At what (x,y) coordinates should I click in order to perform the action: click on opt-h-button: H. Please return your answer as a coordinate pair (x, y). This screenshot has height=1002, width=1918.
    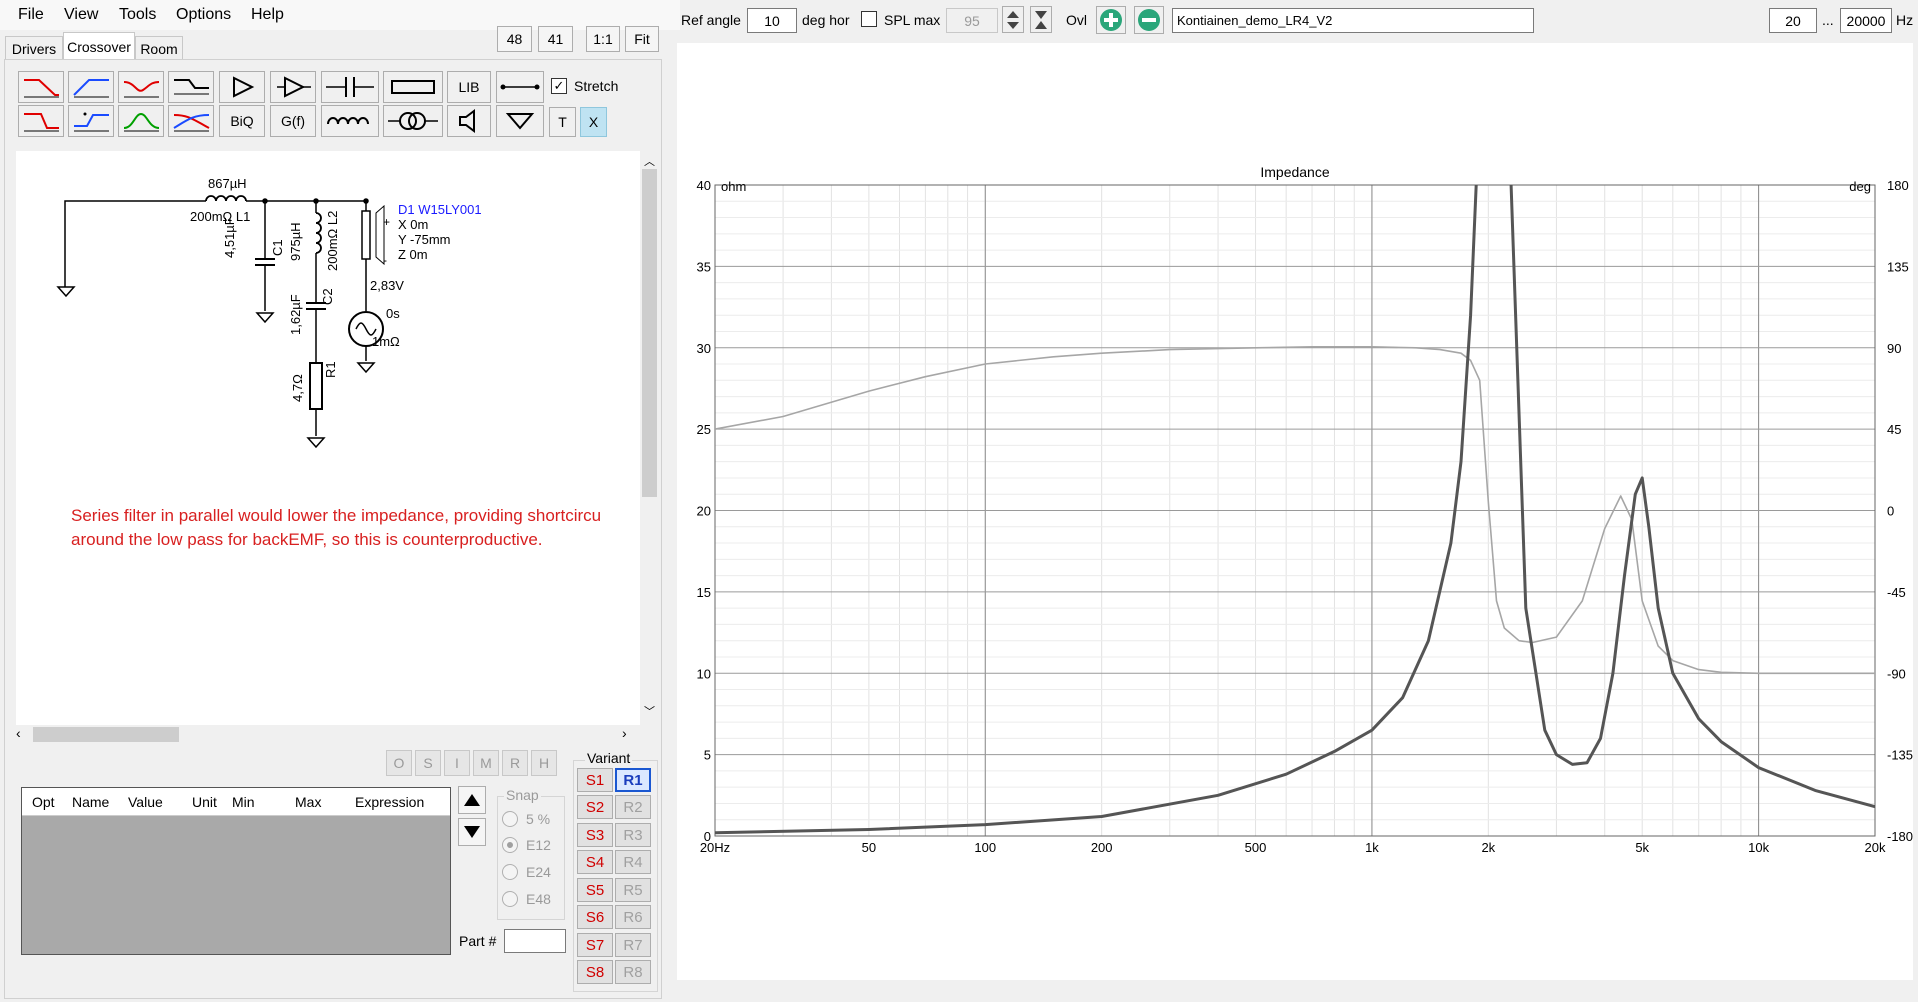
    Looking at the image, I should click on (544, 763).